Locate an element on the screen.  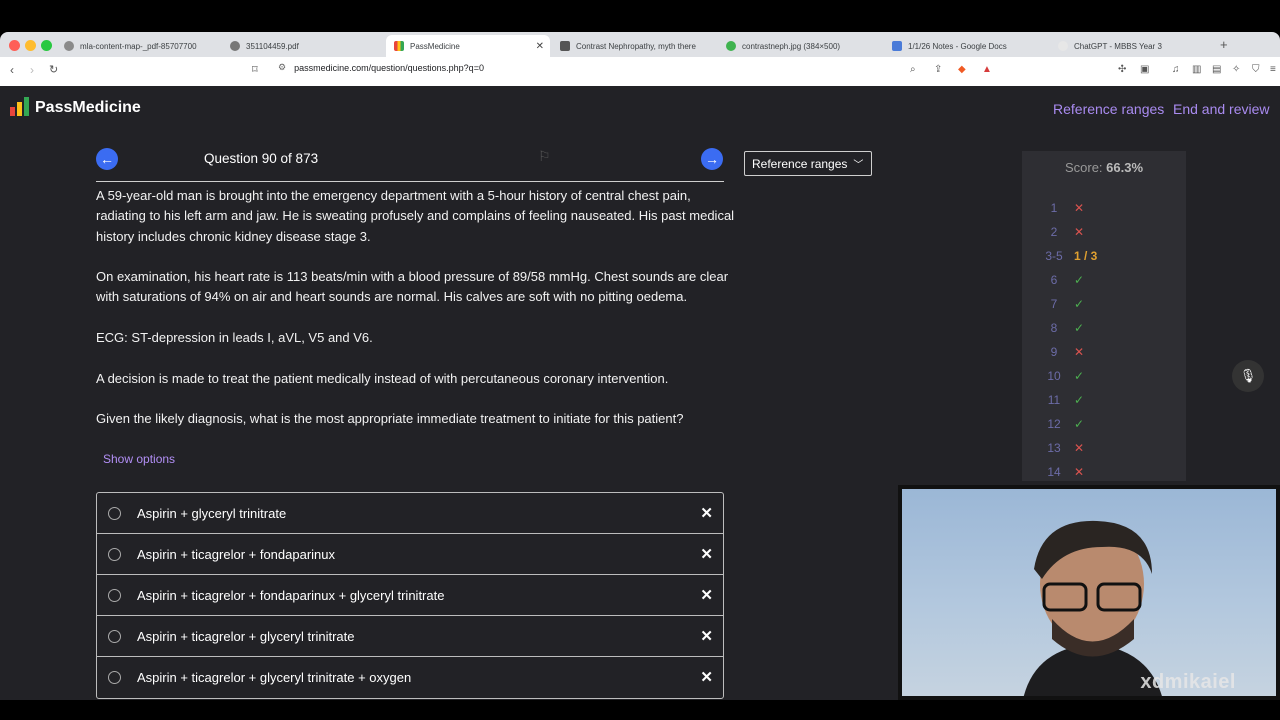
sidebar-icon: ▥ is located at coordinates (1196, 69).